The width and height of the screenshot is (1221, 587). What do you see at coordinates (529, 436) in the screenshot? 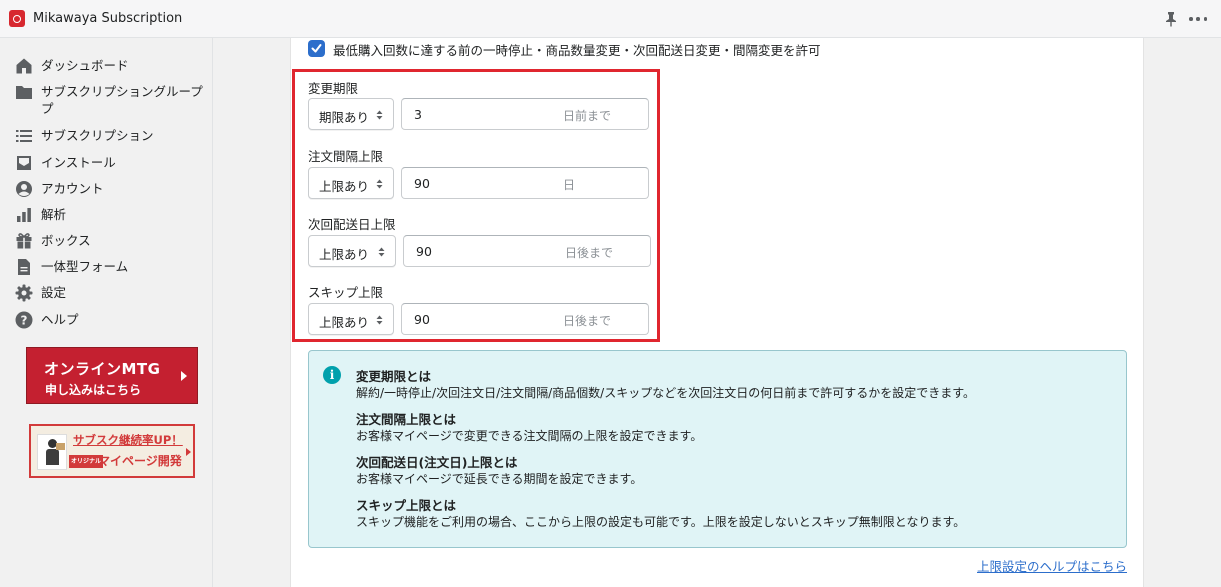
I see `info-text: お客様マイページで変更できる注文間隔の上限を設定できます。` at bounding box center [529, 436].